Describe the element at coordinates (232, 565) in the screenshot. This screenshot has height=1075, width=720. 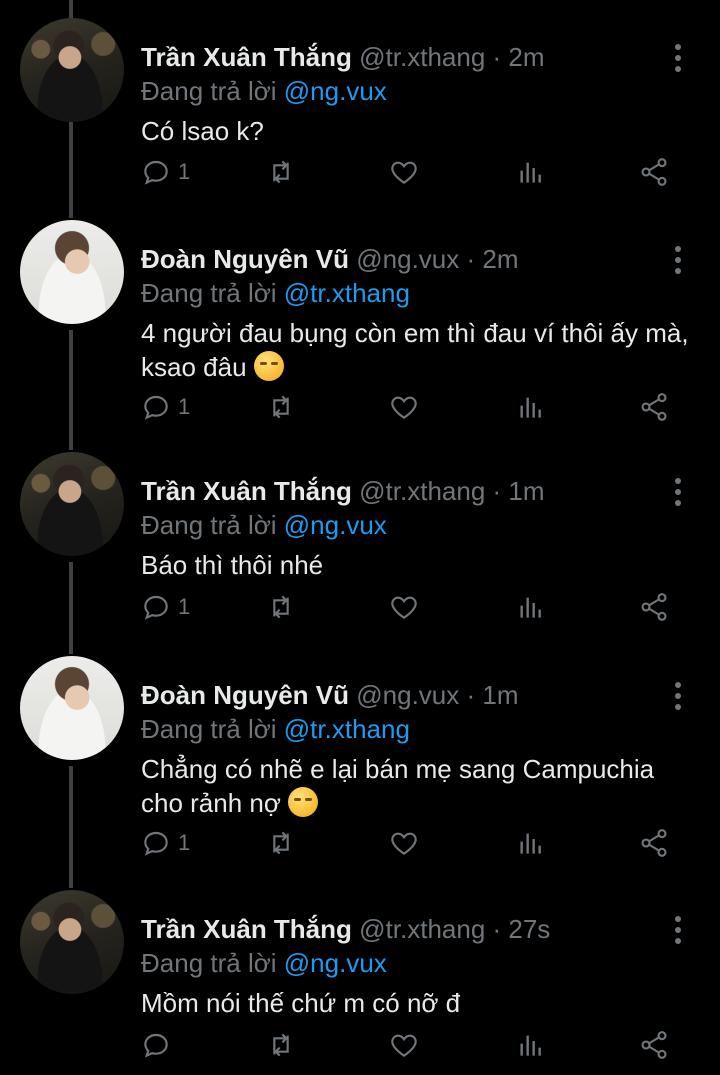
I see `tweet-text-content: Báo thì thôi nhé` at that location.